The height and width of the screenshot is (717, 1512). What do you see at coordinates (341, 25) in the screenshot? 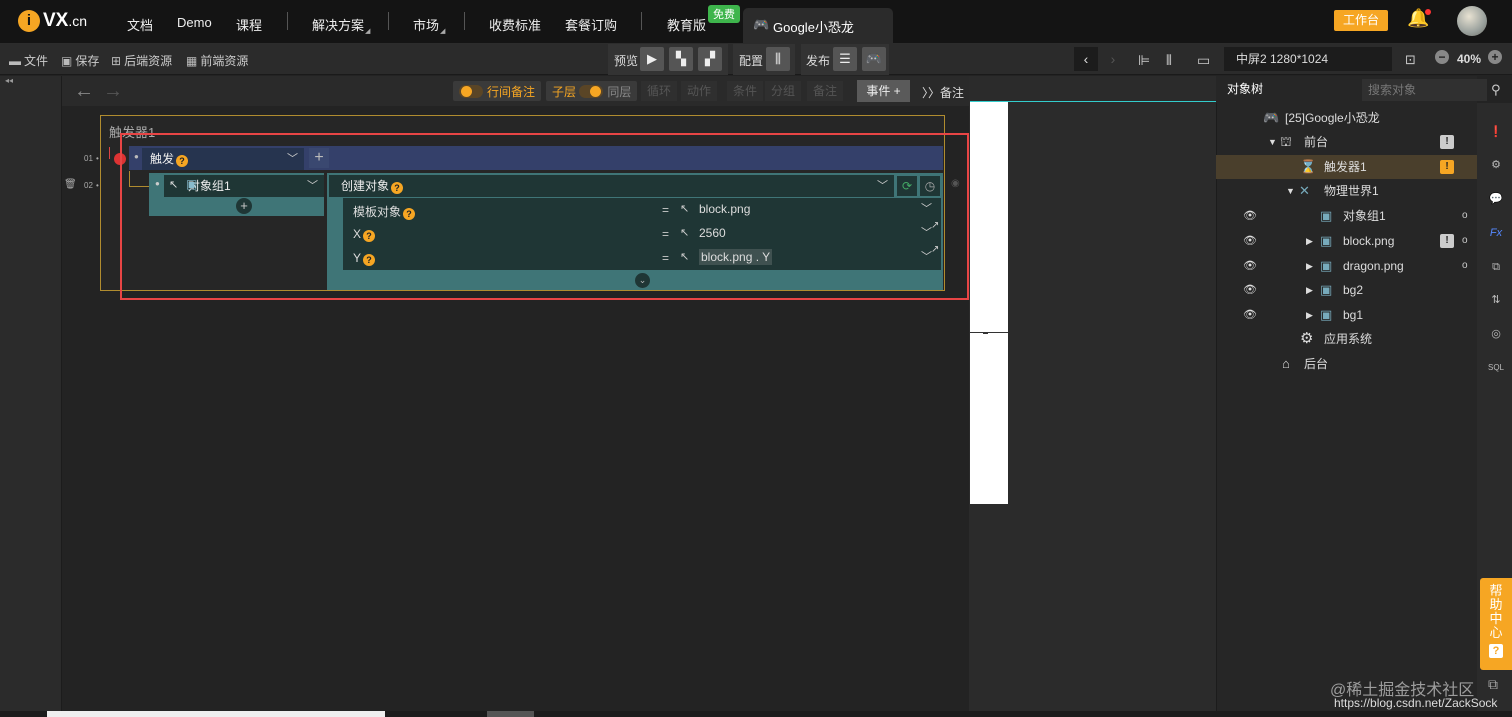
I see `nav-solutions: 解决方案◢` at bounding box center [341, 25].